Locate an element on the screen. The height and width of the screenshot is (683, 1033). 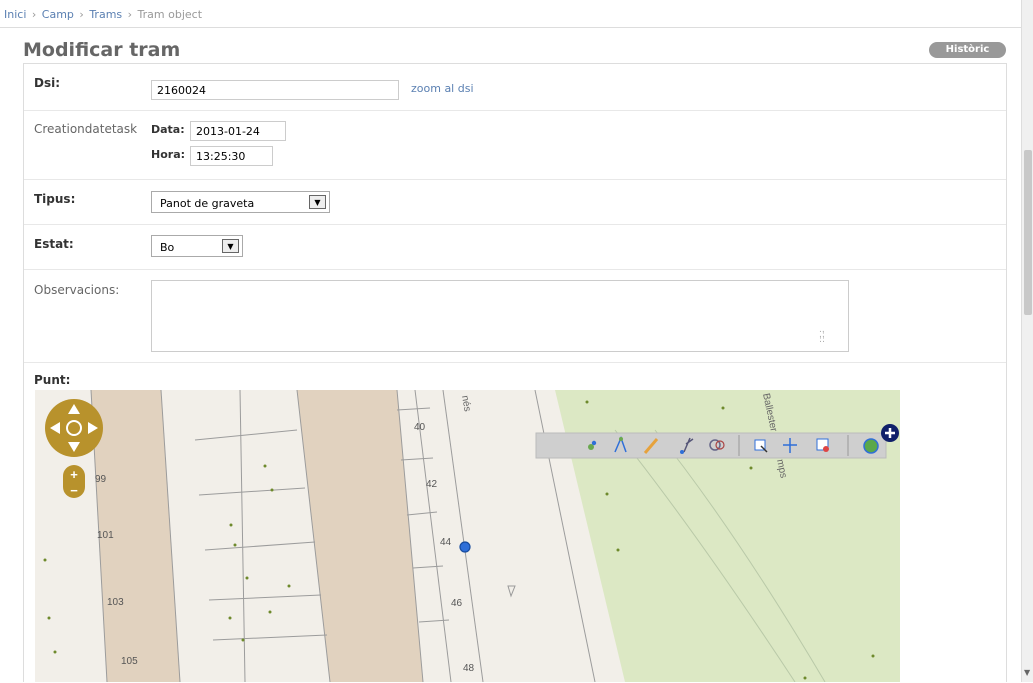
form-row-dsi: Dsi: zoom al dsi is located at coordinates (515, 87).